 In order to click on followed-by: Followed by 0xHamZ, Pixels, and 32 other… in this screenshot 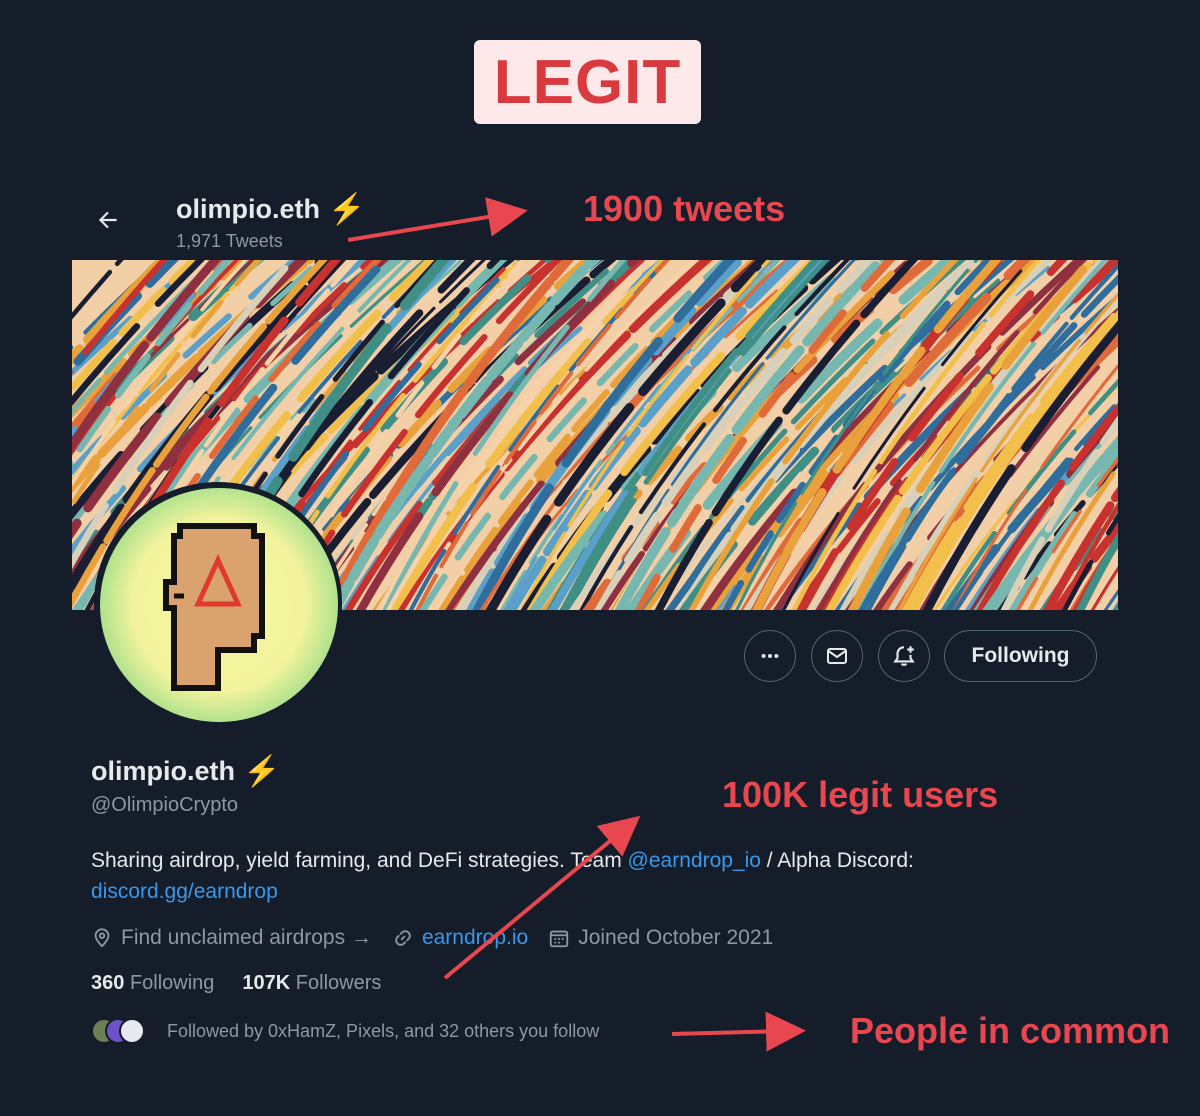, I will do `click(345, 1031)`.